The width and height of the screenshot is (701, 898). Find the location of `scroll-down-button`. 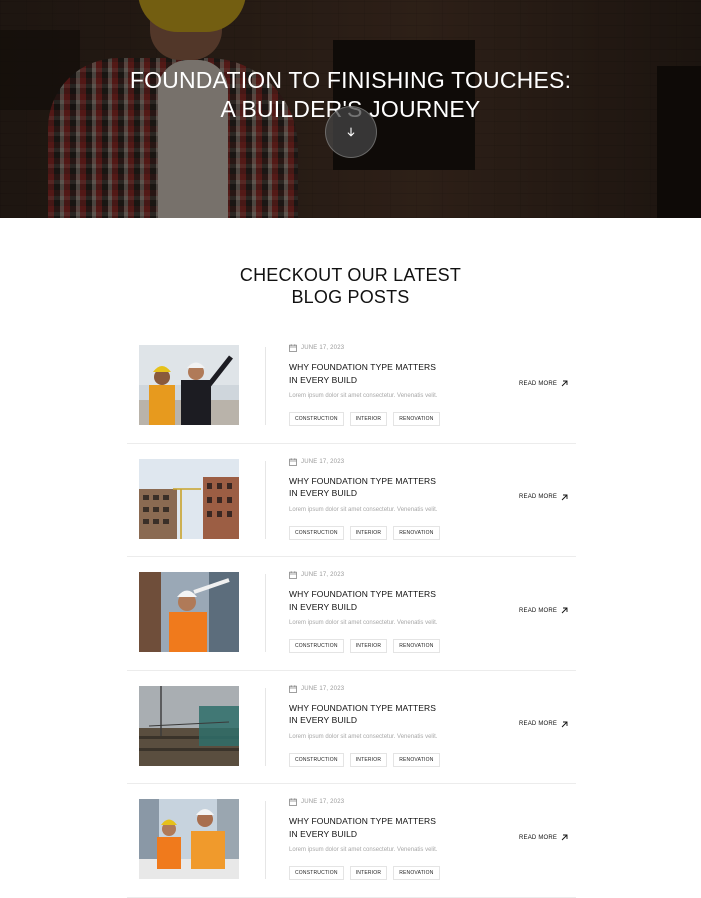

scroll-down-button is located at coordinates (351, 132).